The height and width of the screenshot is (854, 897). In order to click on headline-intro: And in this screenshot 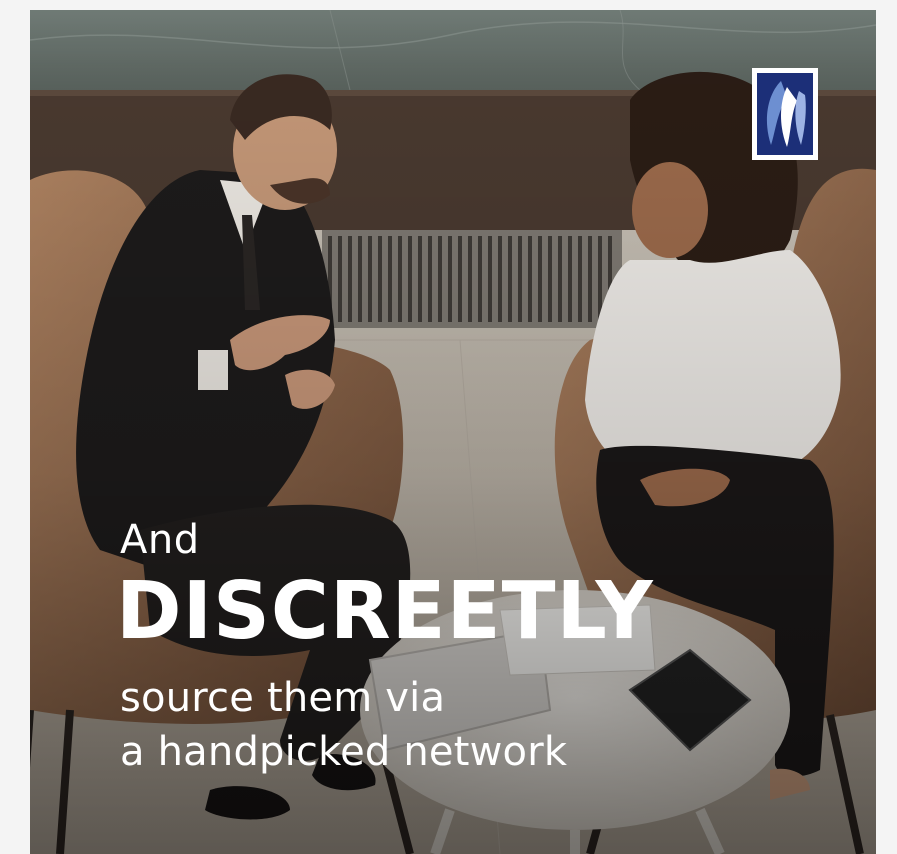, I will do `click(160, 540)`.